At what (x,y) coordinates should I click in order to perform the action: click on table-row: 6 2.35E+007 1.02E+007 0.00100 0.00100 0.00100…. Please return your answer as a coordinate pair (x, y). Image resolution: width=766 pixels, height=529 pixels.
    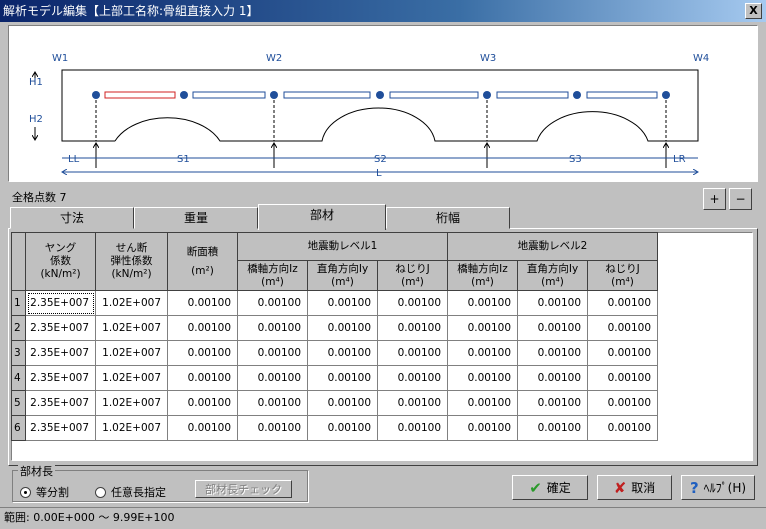
    Looking at the image, I should click on (334, 428).